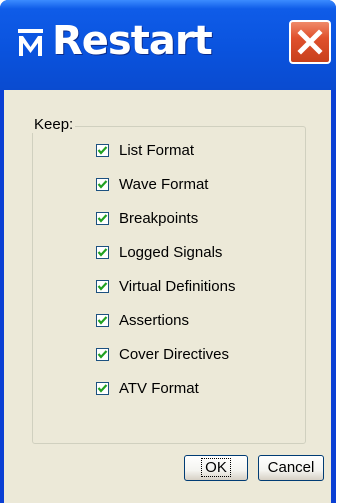  I want to click on keep-group-label: Keep:, so click(54, 124).